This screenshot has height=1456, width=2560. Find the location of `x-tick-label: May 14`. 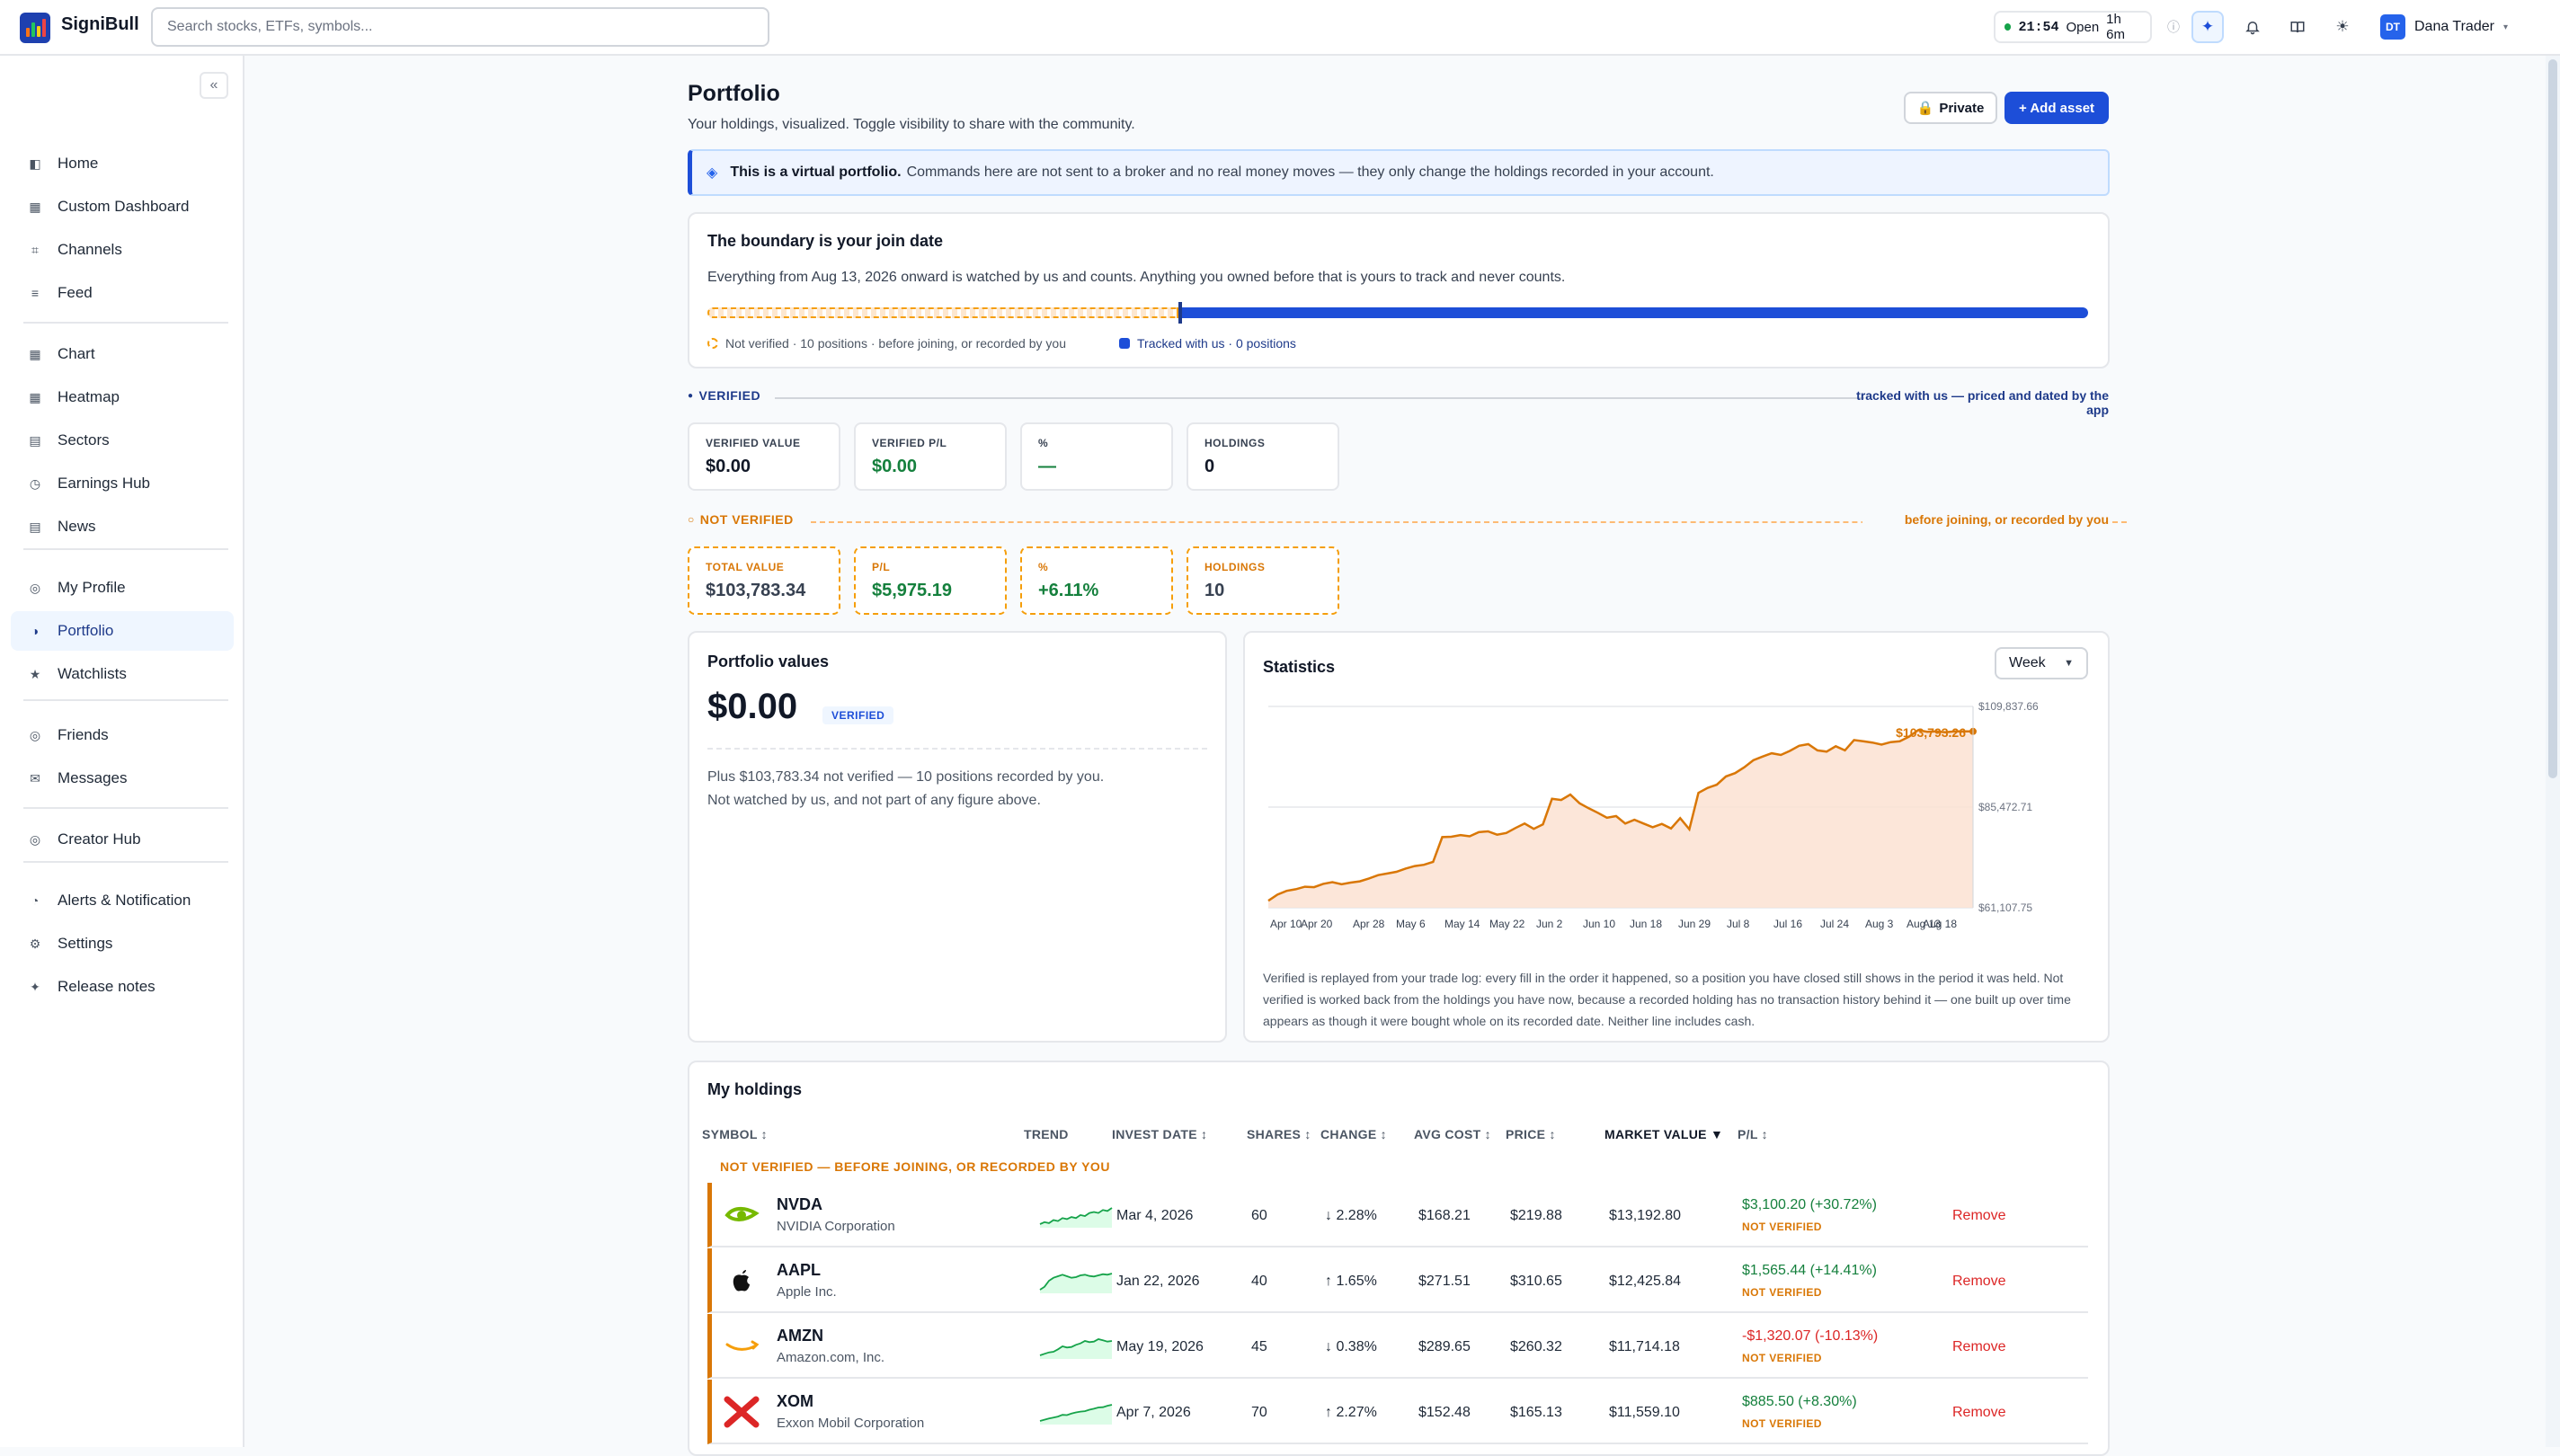

x-tick-label: May 14 is located at coordinates (1462, 924).